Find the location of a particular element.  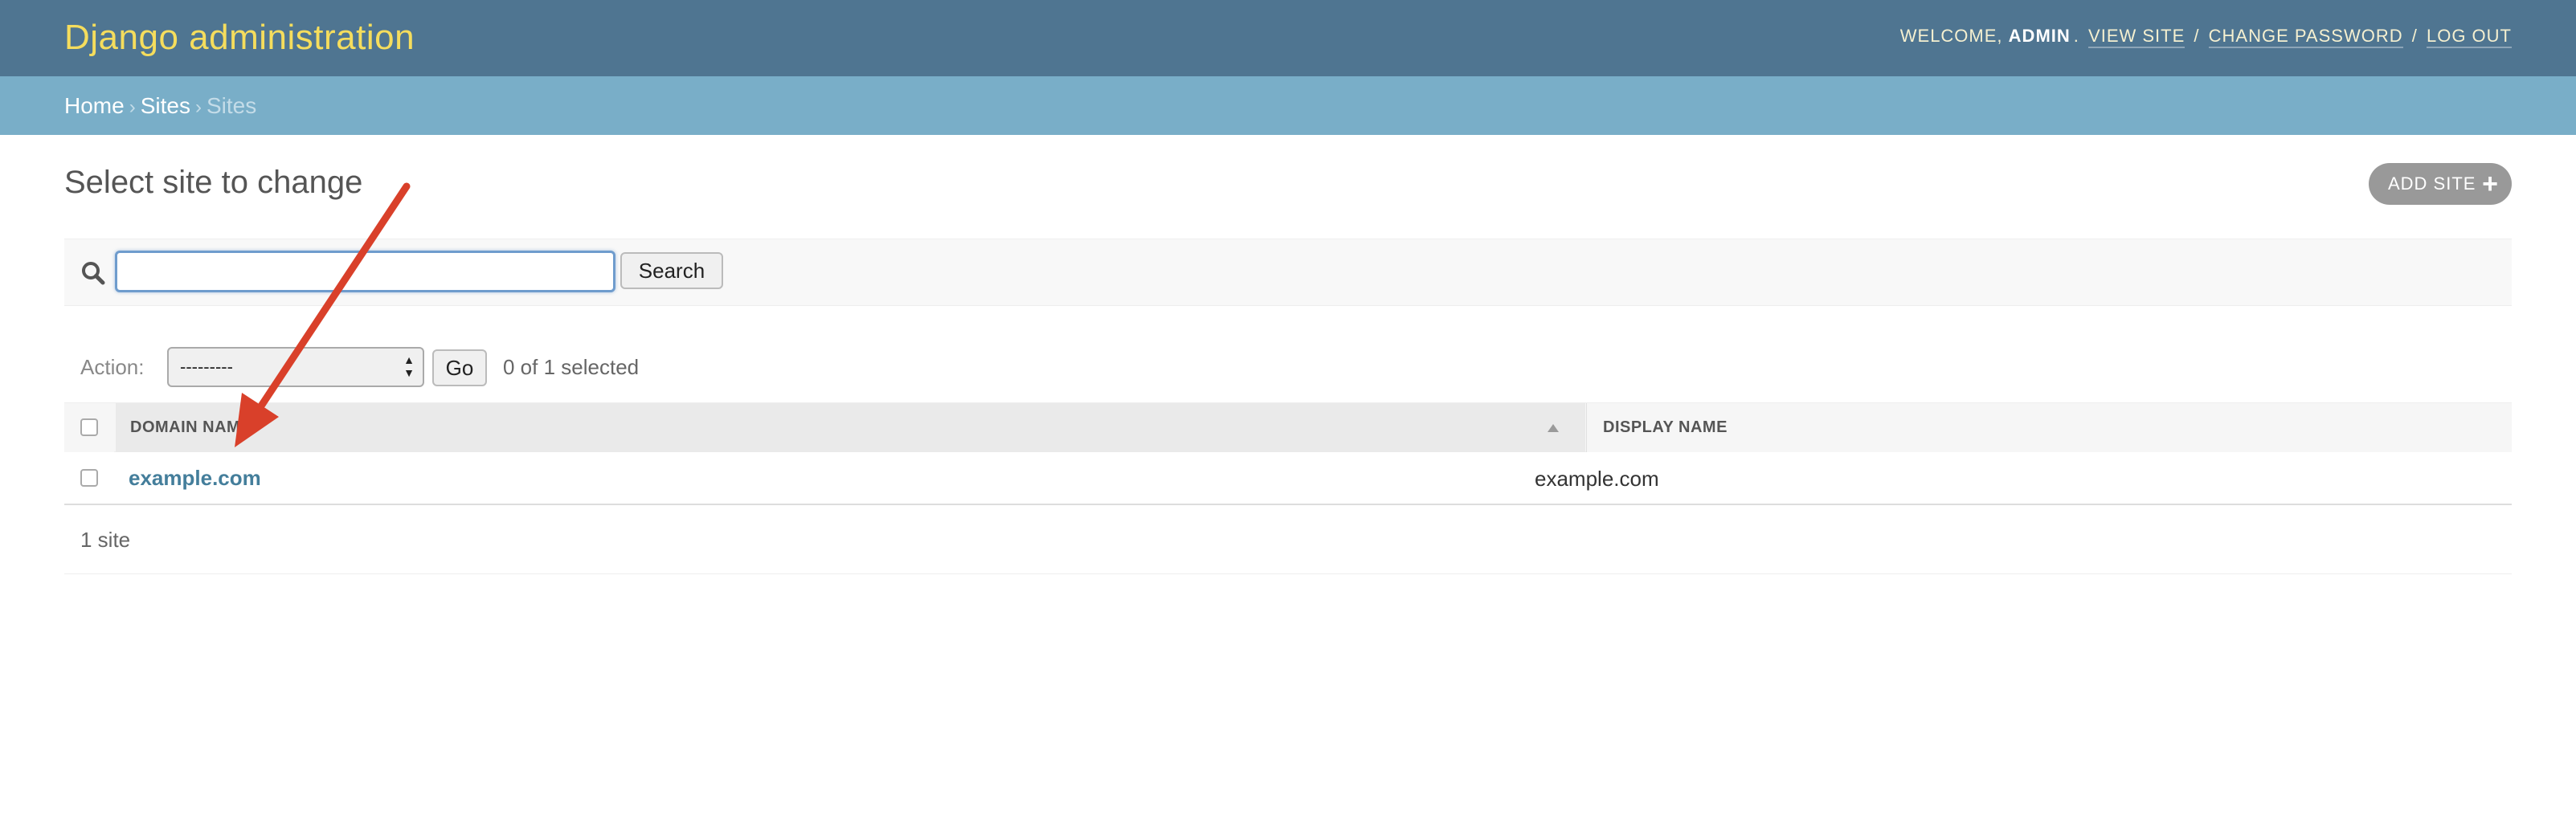

selected-count: 0 of 1 selected is located at coordinates (571, 367).